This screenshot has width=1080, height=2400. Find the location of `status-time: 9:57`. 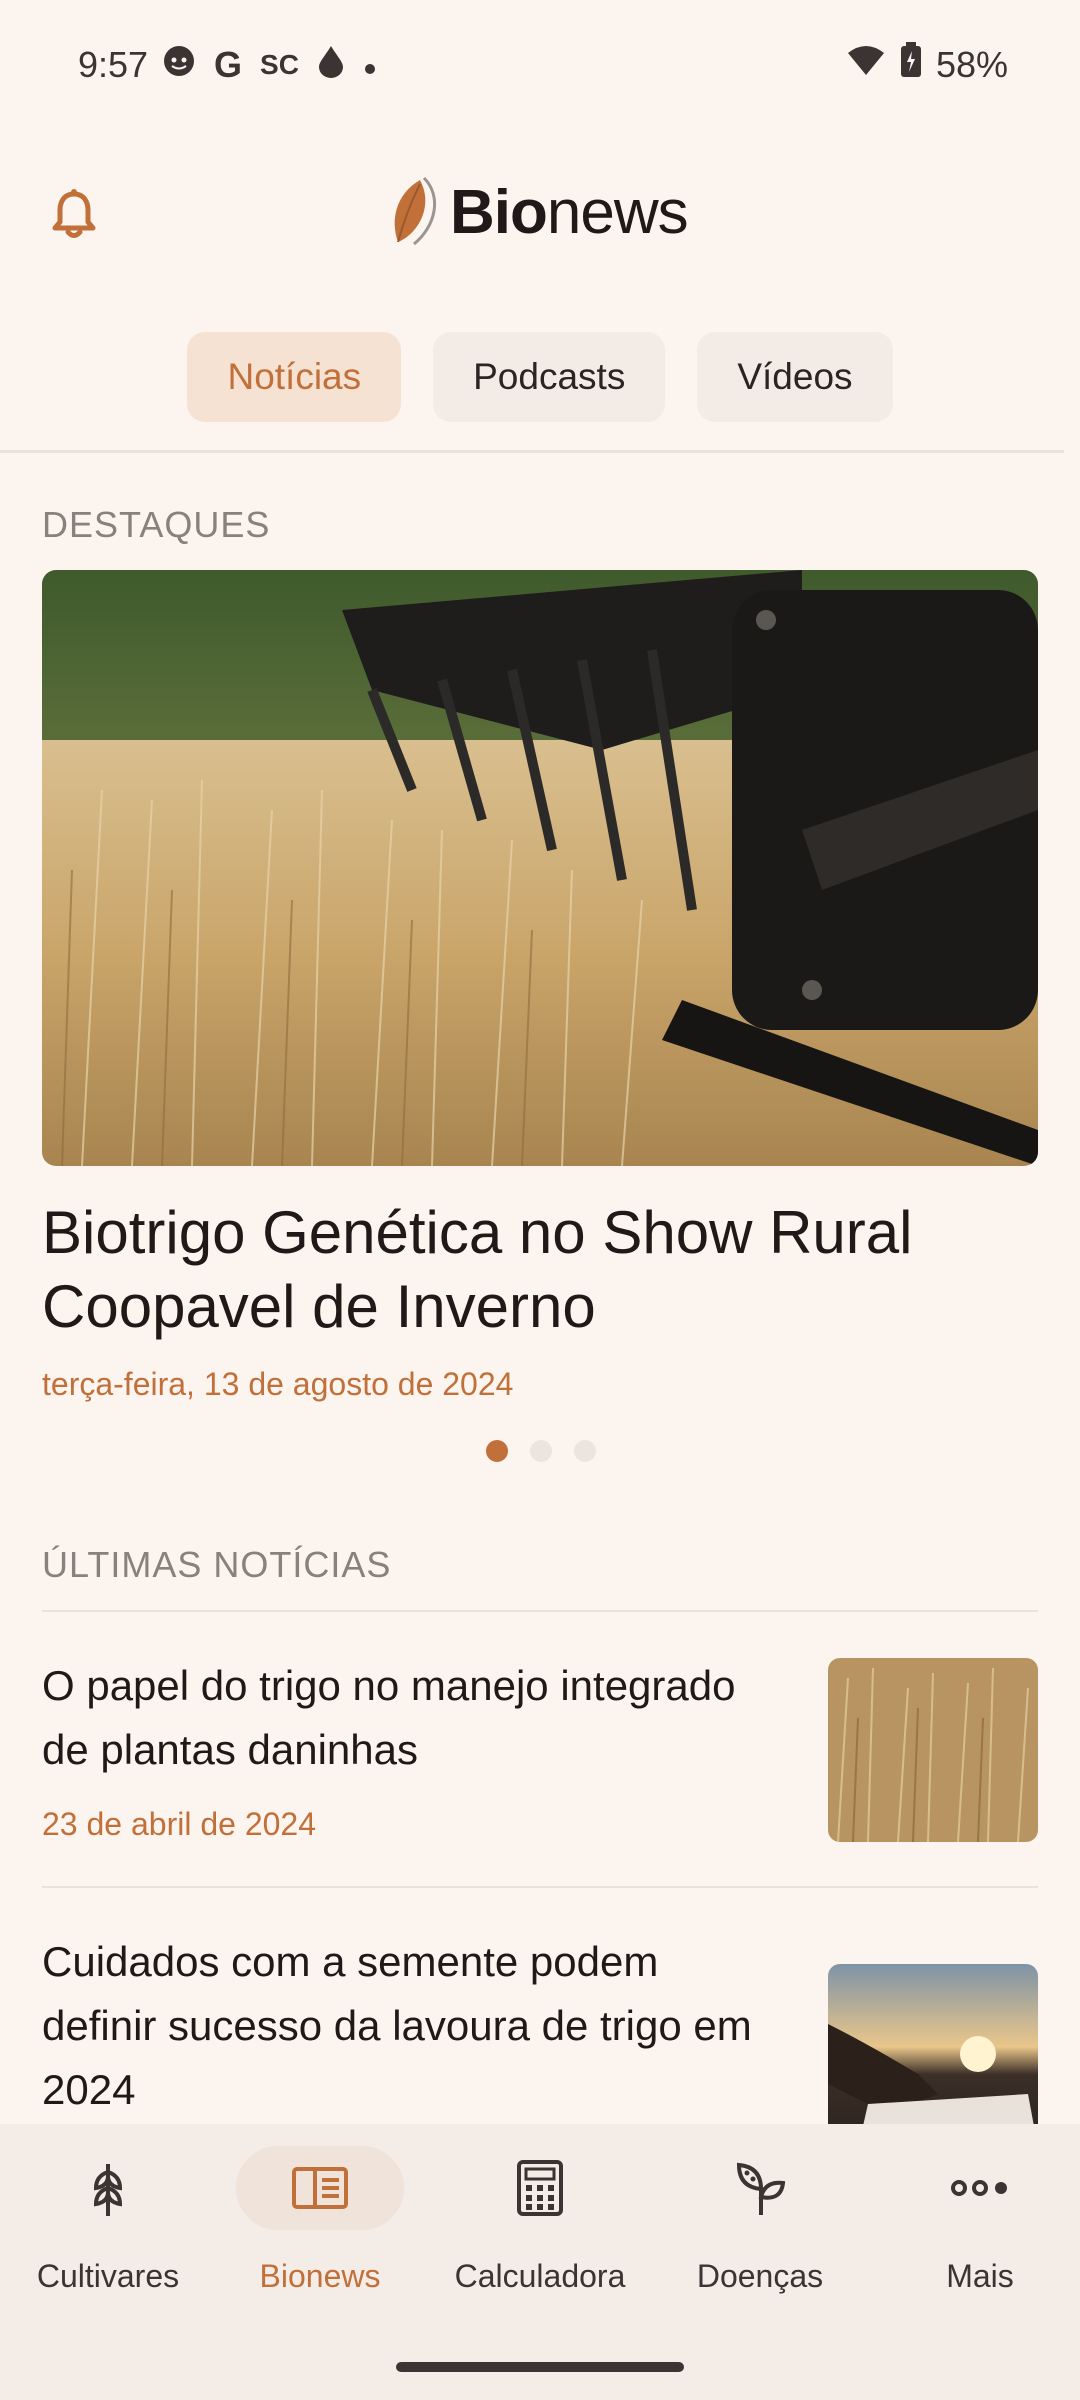

status-time: 9:57 is located at coordinates (113, 64).